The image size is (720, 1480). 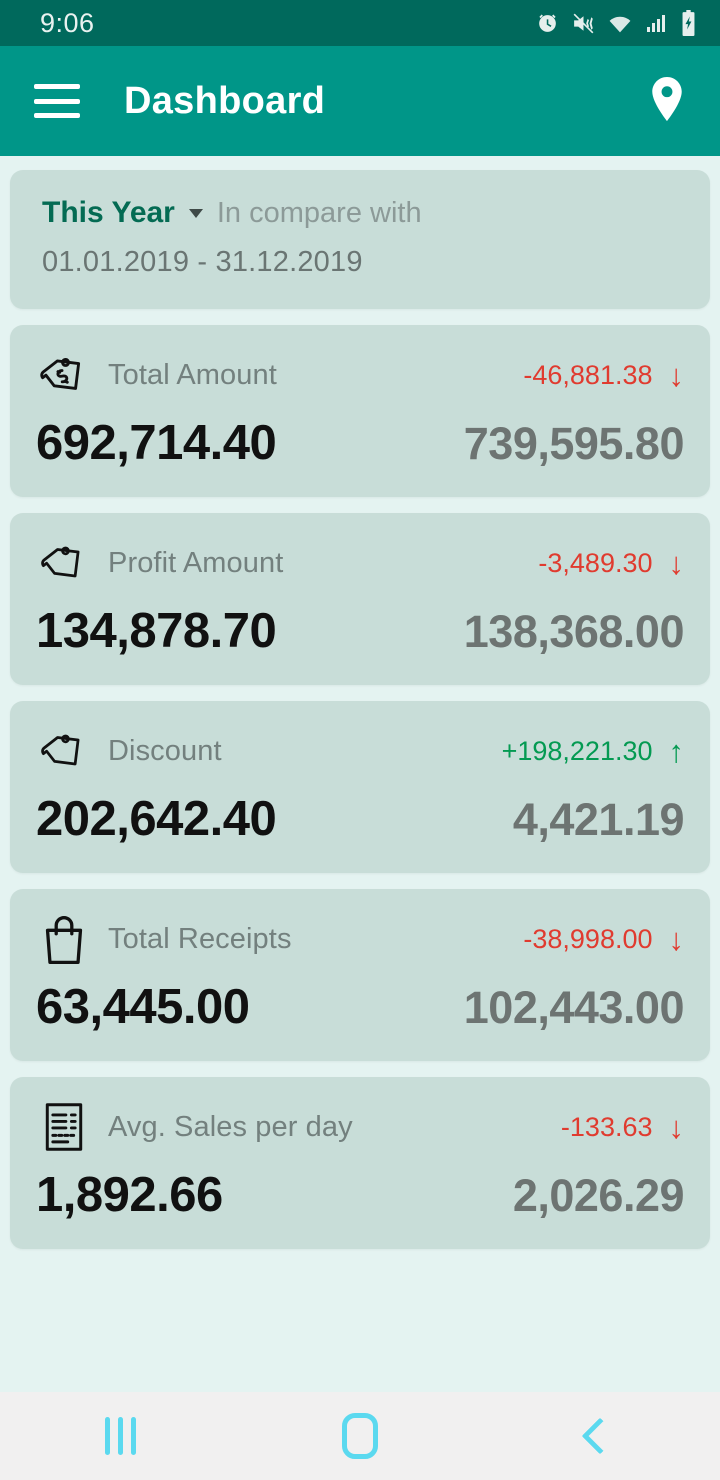 I want to click on home-icon, so click(x=360, y=1436).